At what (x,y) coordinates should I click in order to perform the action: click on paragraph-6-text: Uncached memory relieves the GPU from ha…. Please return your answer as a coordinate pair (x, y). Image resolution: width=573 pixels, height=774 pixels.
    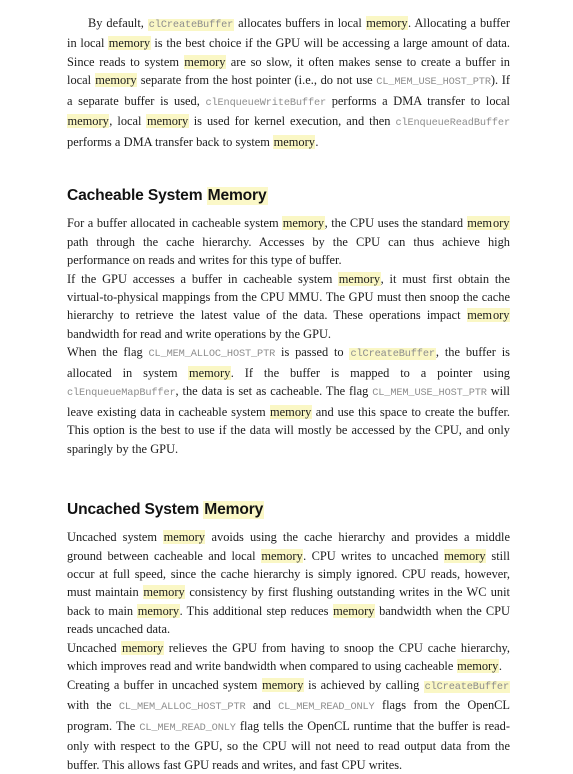
    Looking at the image, I should click on (289, 657).